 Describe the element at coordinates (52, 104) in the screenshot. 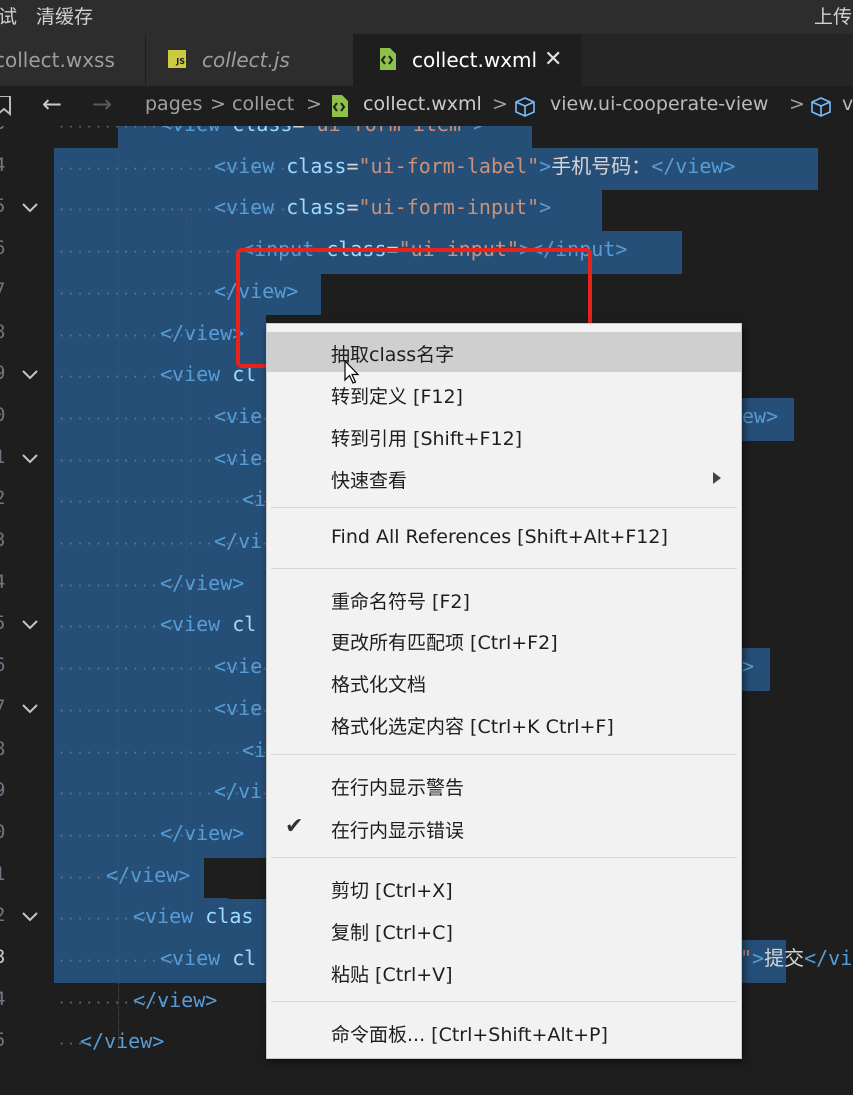

I see `back-arrow-icon: ←` at that location.